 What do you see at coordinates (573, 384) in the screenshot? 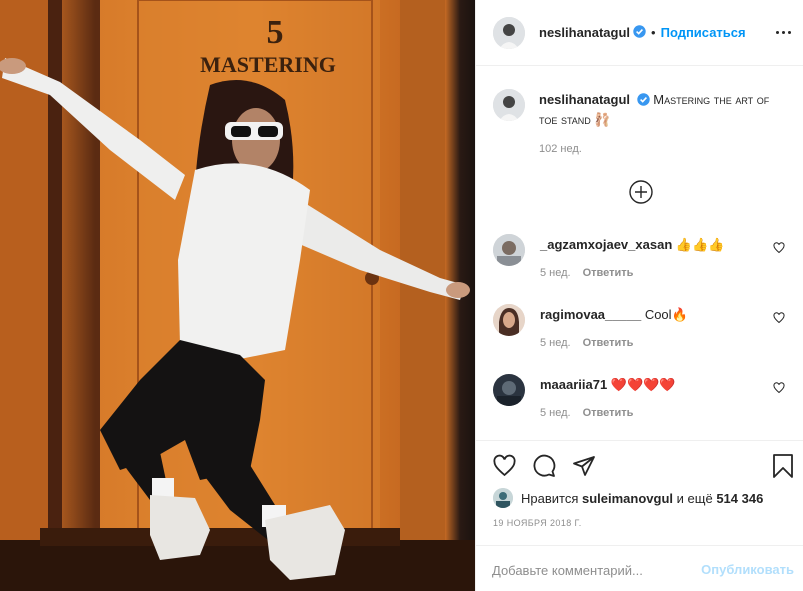
I see `comment-username: maaariia71` at bounding box center [573, 384].